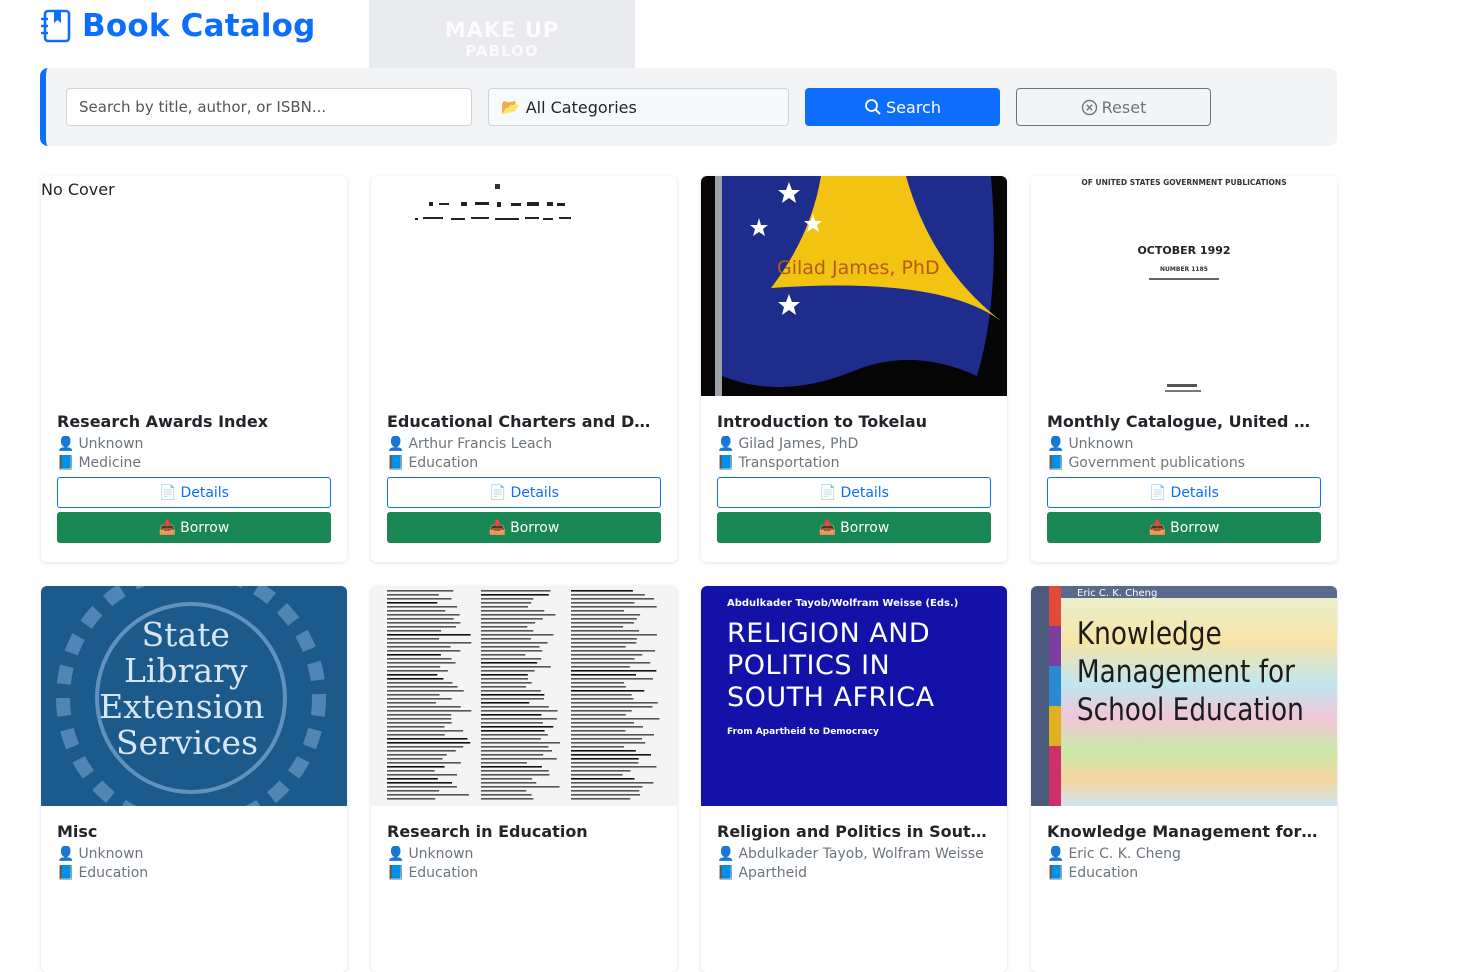 The image size is (1472, 972). What do you see at coordinates (638, 107) in the screenshot?
I see `category-select: 📂 All Categories` at bounding box center [638, 107].